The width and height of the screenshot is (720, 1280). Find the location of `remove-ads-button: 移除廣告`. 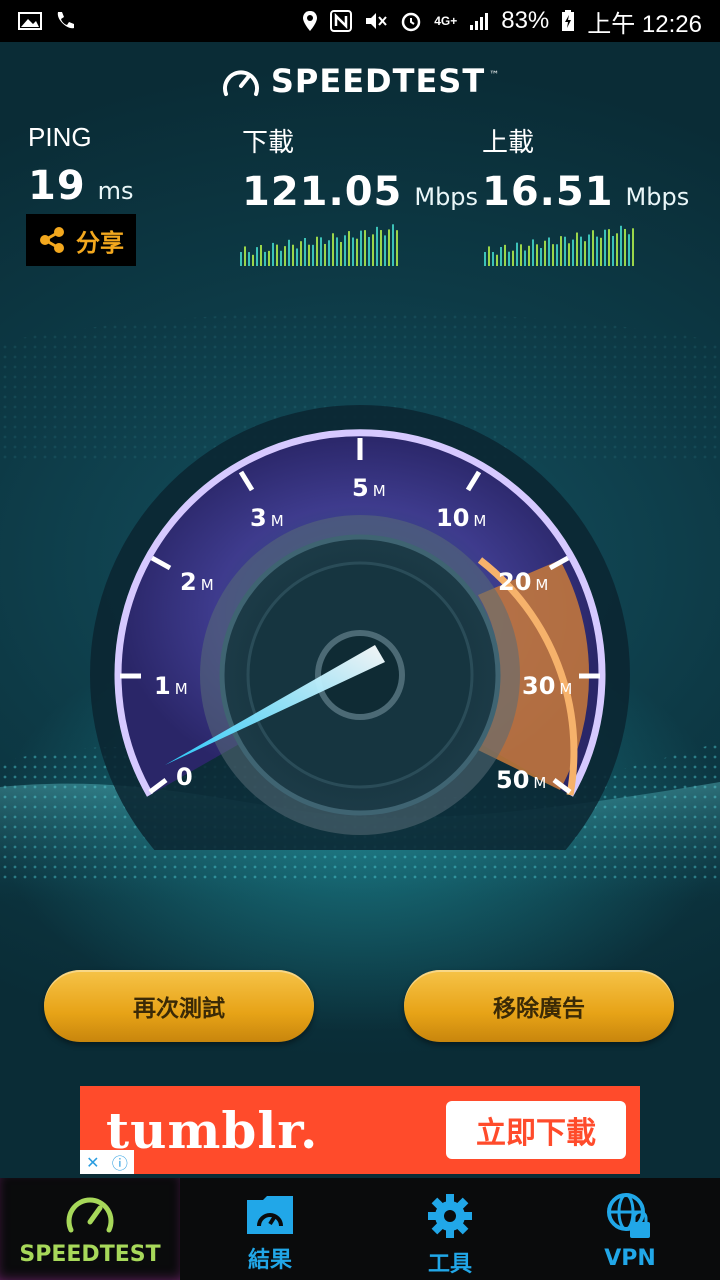

remove-ads-button: 移除廣告 is located at coordinates (539, 1006).